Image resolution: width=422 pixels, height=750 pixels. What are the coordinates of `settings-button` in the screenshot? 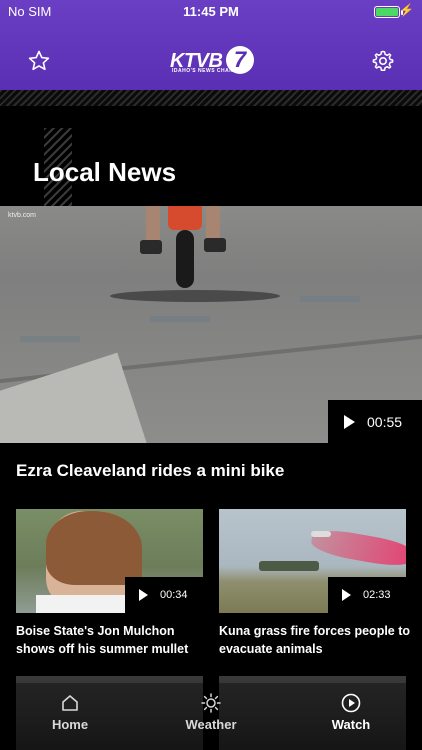 It's located at (383, 61).